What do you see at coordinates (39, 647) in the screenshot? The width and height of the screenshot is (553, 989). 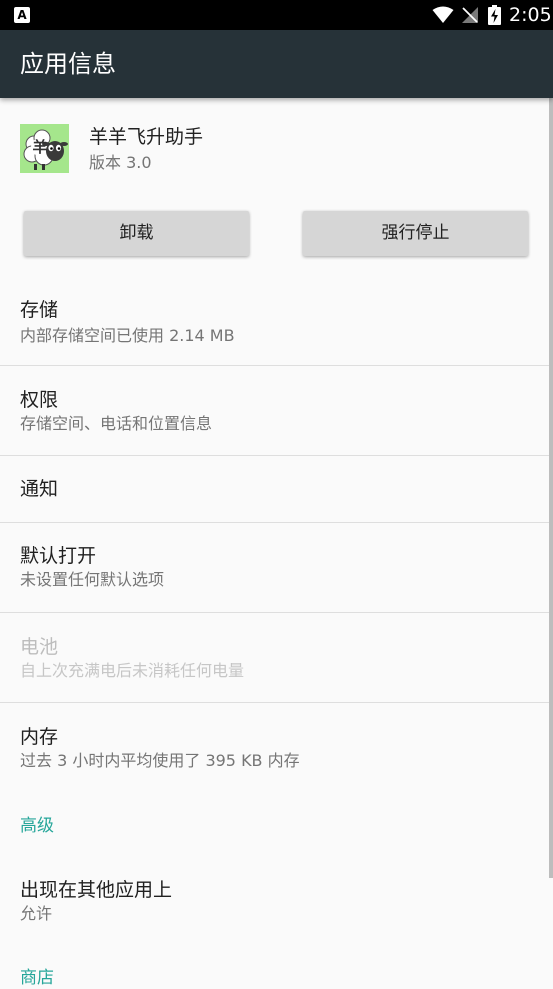 I see `pref-battery-title: 电池` at bounding box center [39, 647].